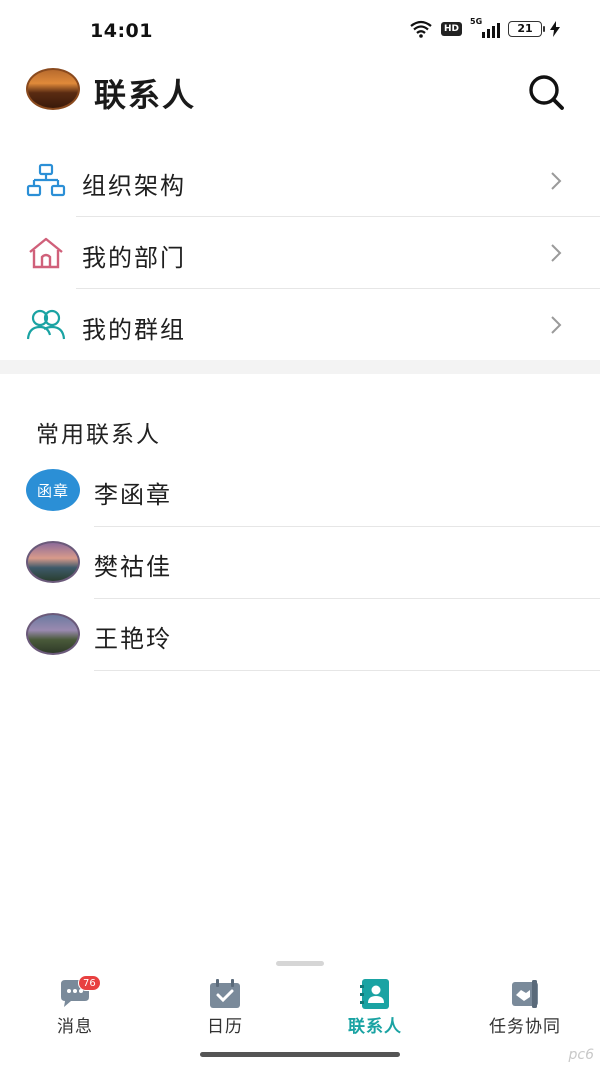 This screenshot has height=1067, width=600. I want to click on menu-item-my-department: 我的部门, so click(300, 253).